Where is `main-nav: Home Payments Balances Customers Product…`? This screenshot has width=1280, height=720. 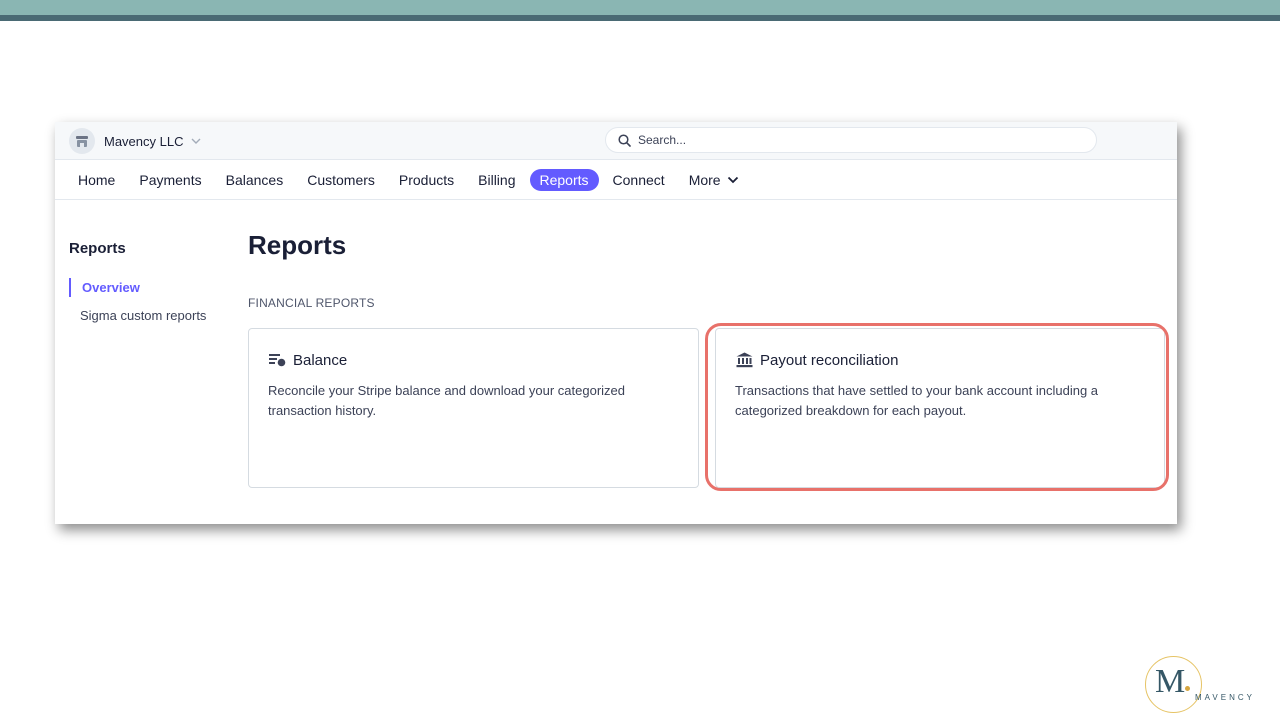 main-nav: Home Payments Balances Customers Product… is located at coordinates (616, 180).